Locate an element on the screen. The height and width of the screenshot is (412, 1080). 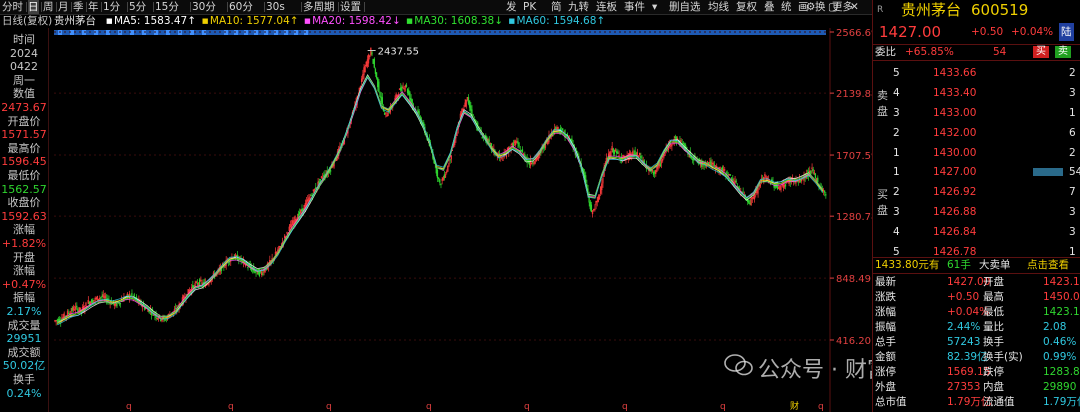
period-tab-13: 设置 is located at coordinates (350, 7).